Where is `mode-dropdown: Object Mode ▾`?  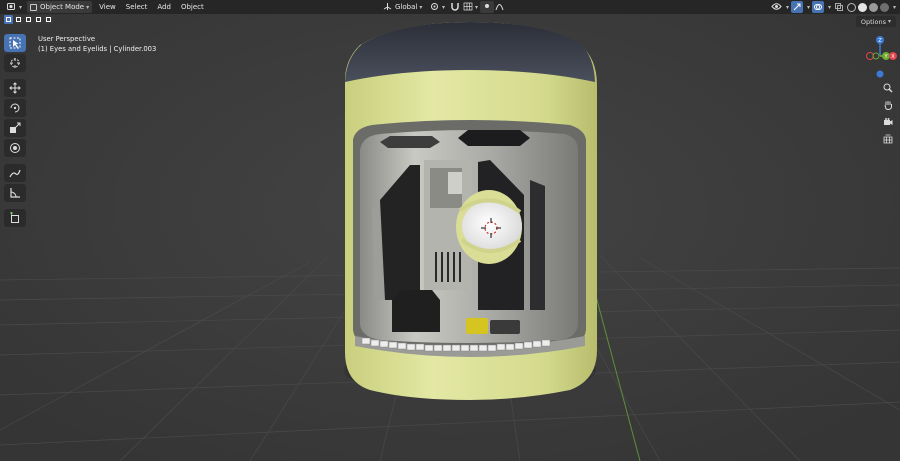
mode-dropdown: Object Mode ▾ is located at coordinates (60, 7).